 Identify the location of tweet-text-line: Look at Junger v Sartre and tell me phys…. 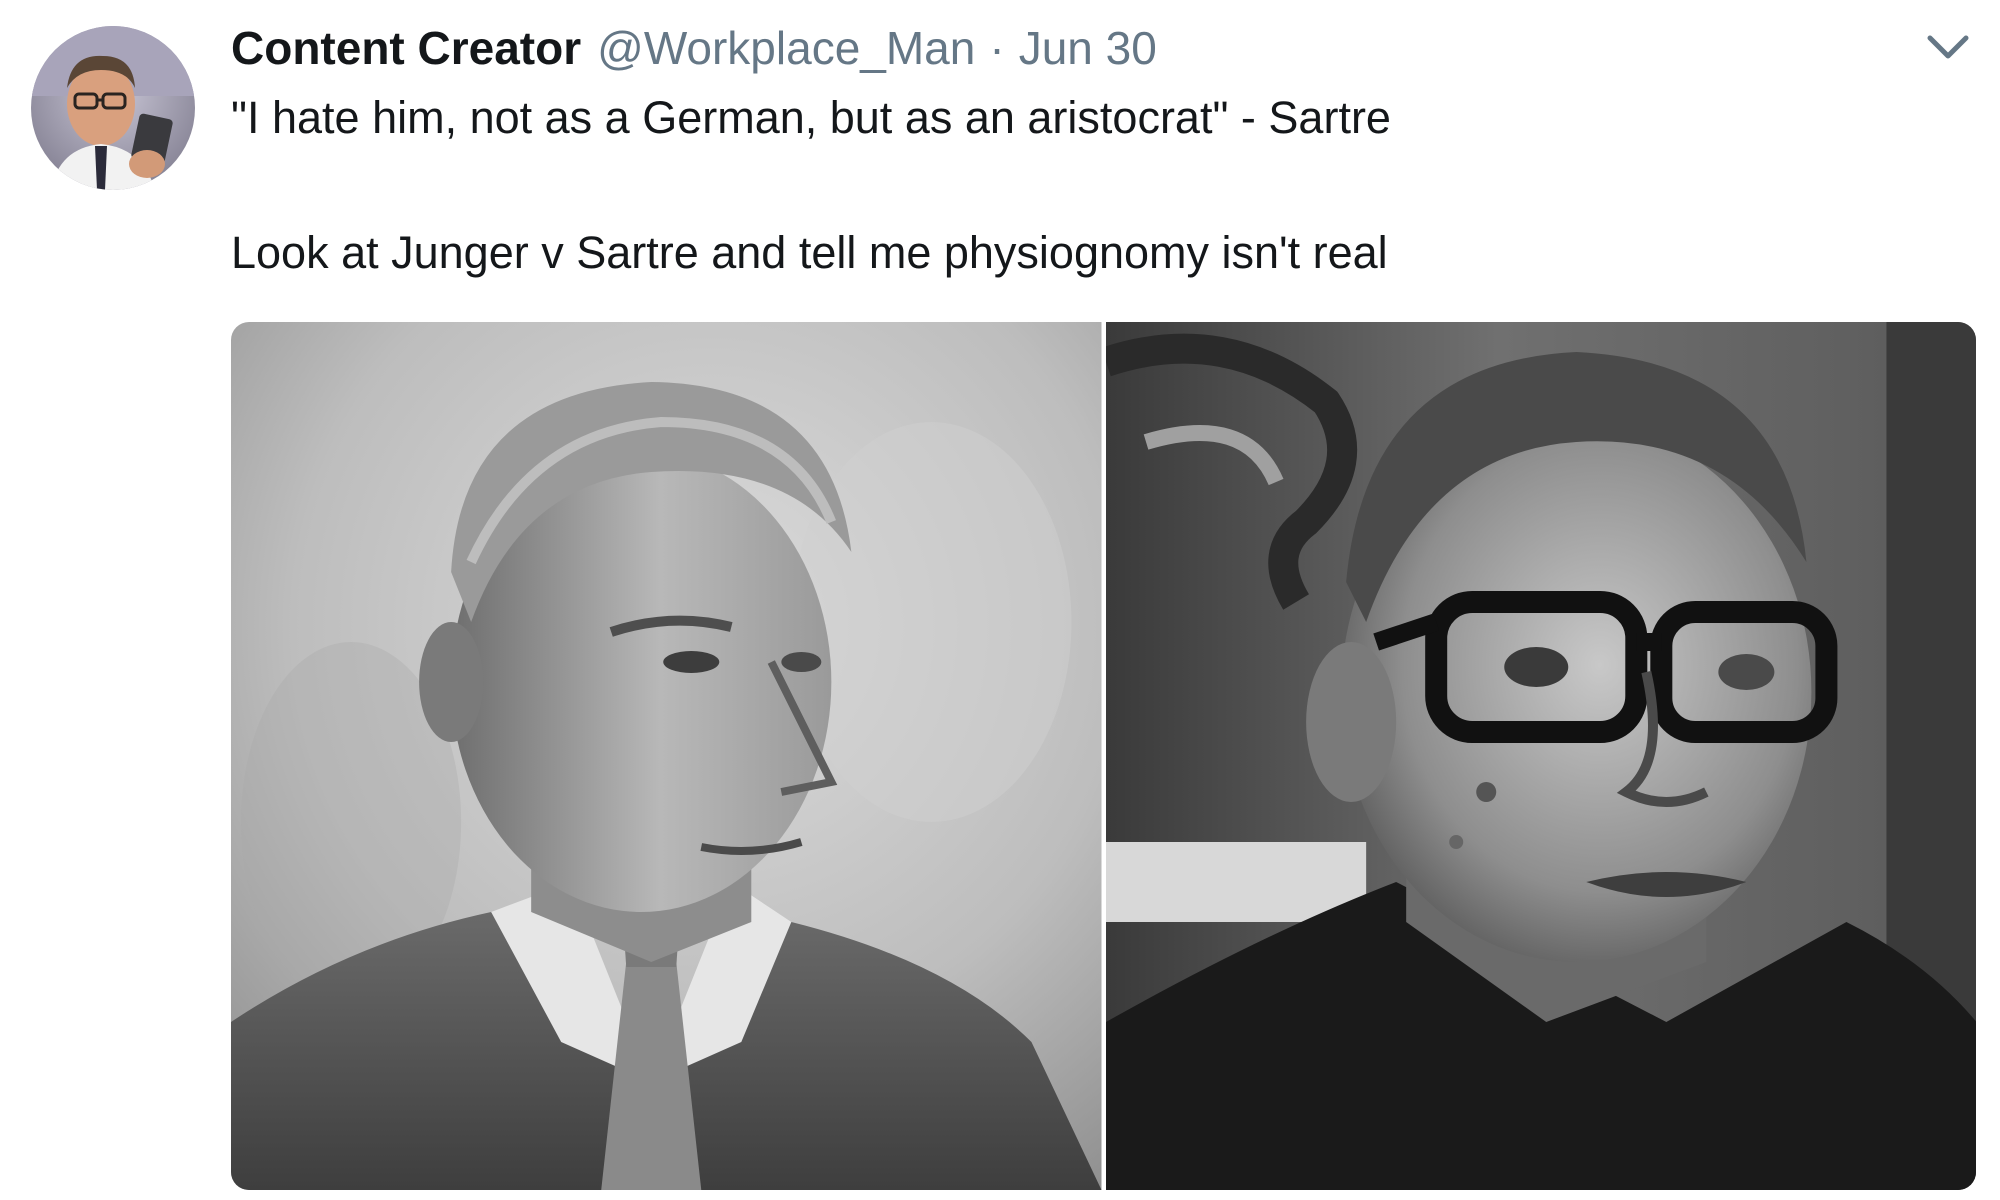
(809, 252).